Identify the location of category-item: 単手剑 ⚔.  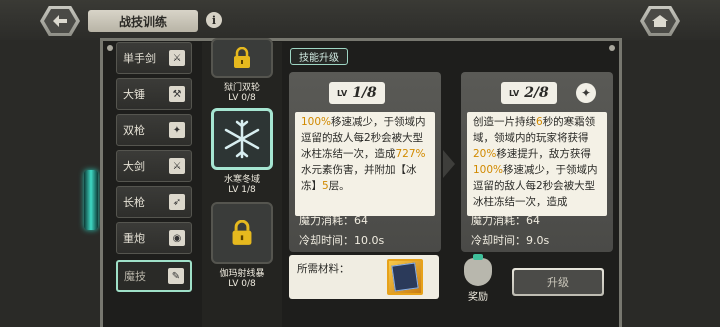
(154, 58).